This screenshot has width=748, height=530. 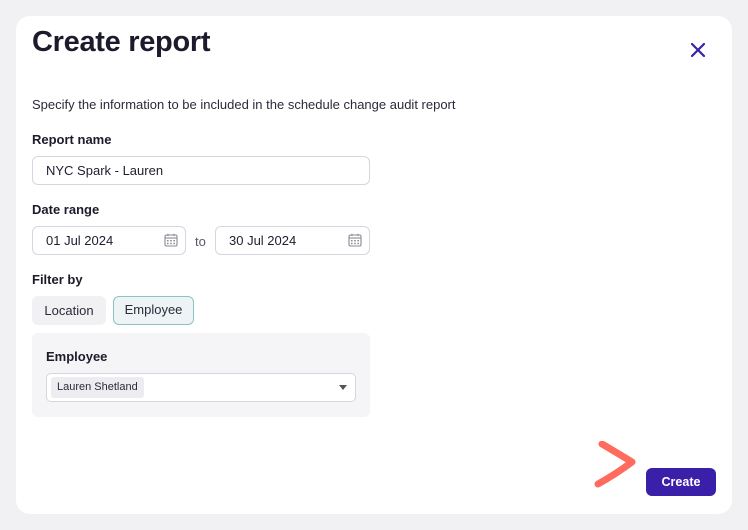 I want to click on report-name-input: NYC Spark - Lauren, so click(x=201, y=170).